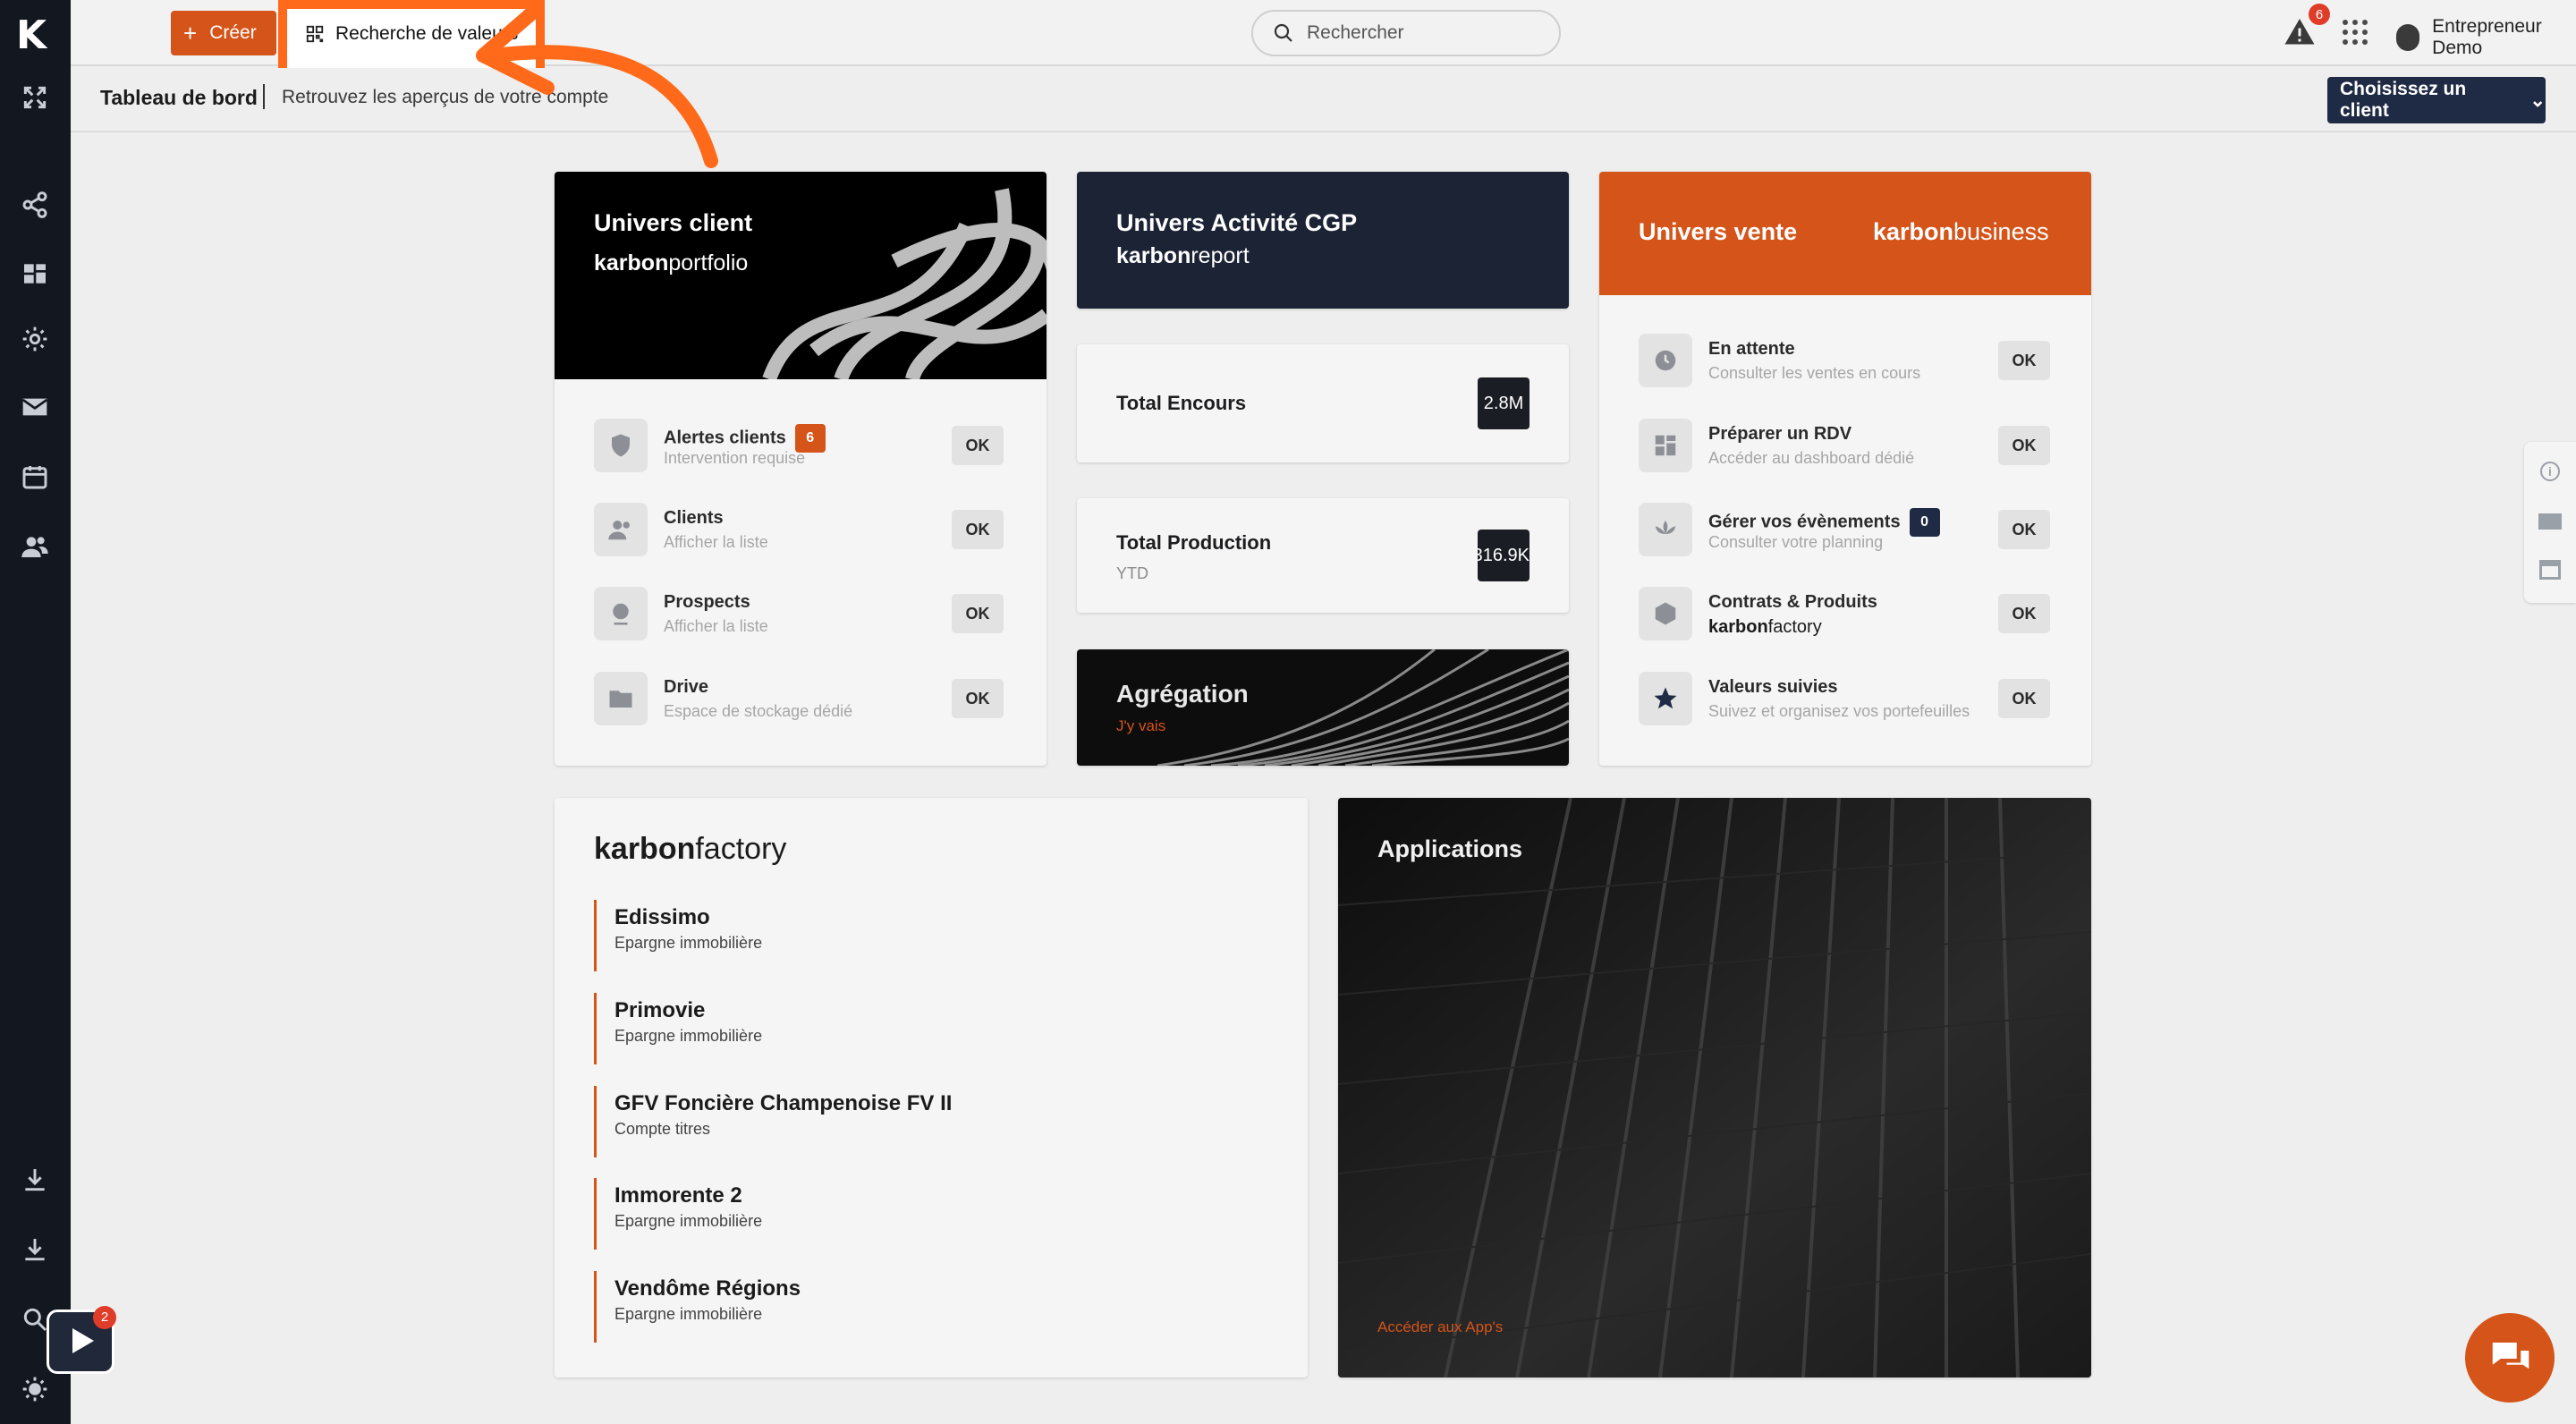 This screenshot has width=2576, height=1424. I want to click on row-title: Drive, so click(686, 687).